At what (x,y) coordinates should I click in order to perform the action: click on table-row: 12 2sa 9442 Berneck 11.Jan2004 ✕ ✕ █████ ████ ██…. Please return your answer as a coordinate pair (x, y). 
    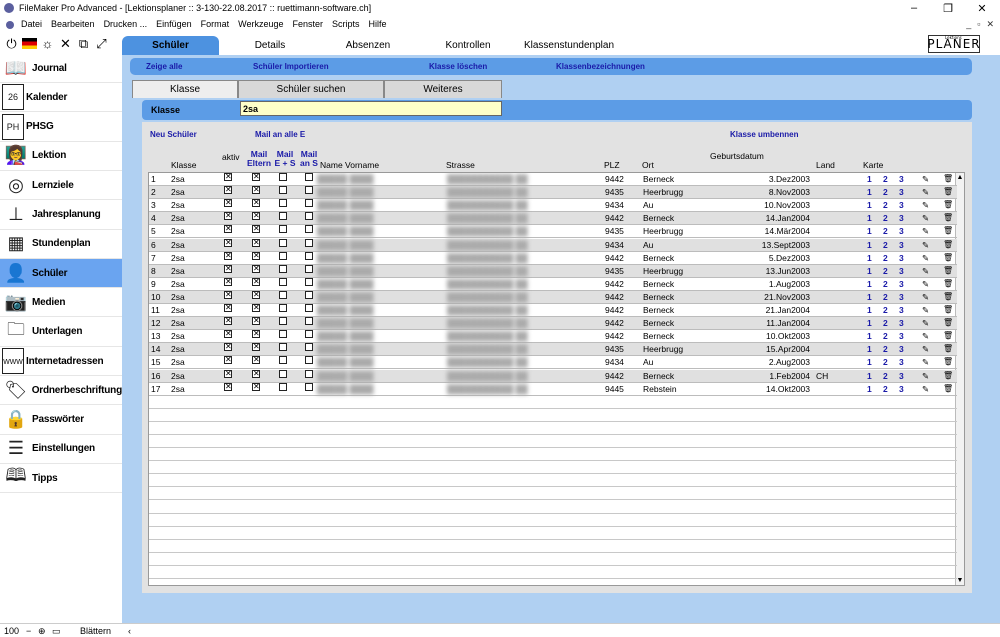
    Looking at the image, I should click on (553, 324).